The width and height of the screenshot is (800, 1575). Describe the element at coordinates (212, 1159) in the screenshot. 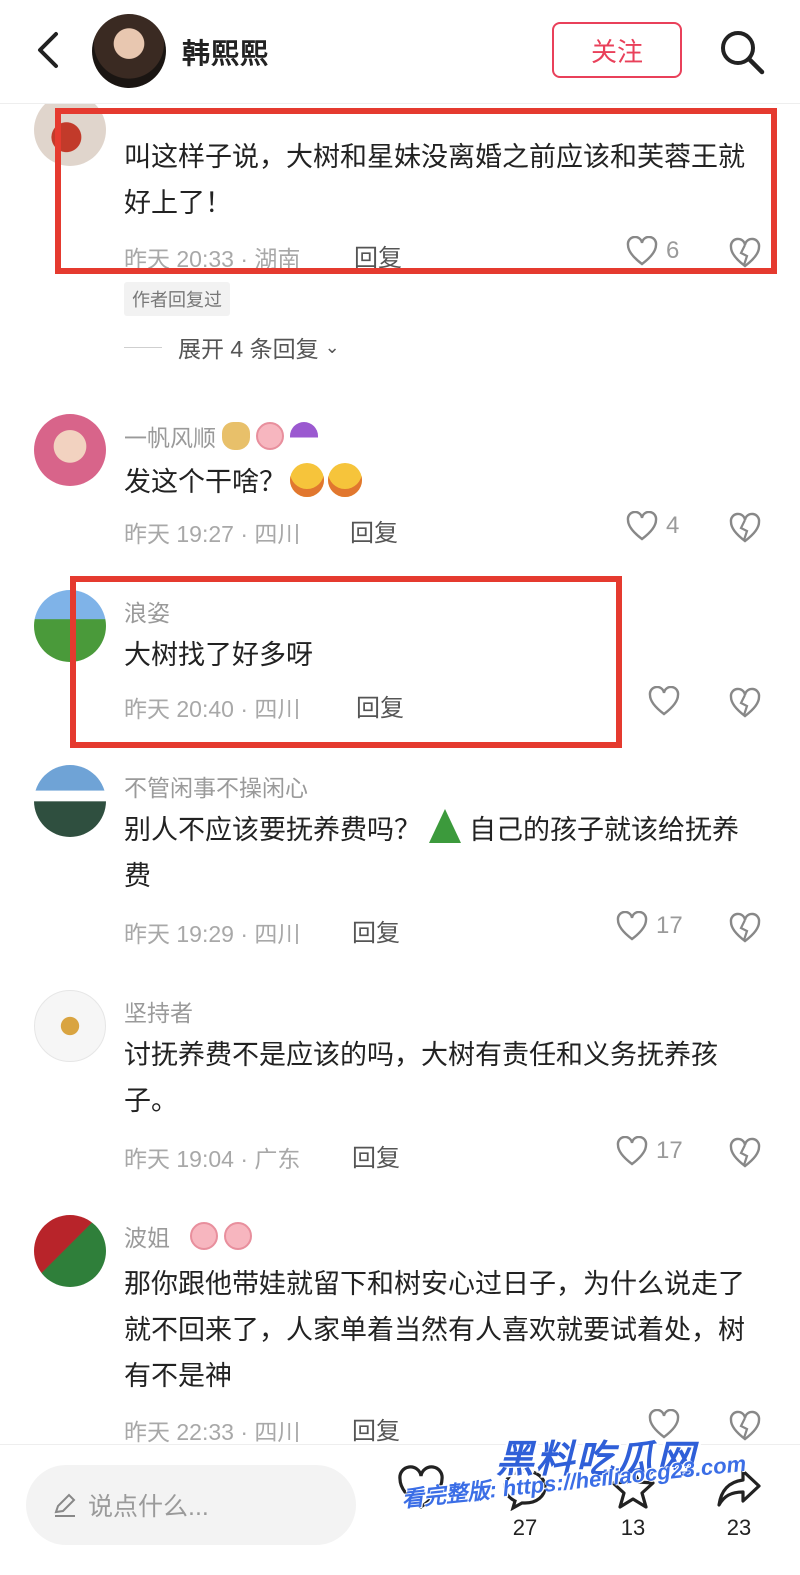

I see `comment-time-location: 昨天 19:04 · 广东` at that location.